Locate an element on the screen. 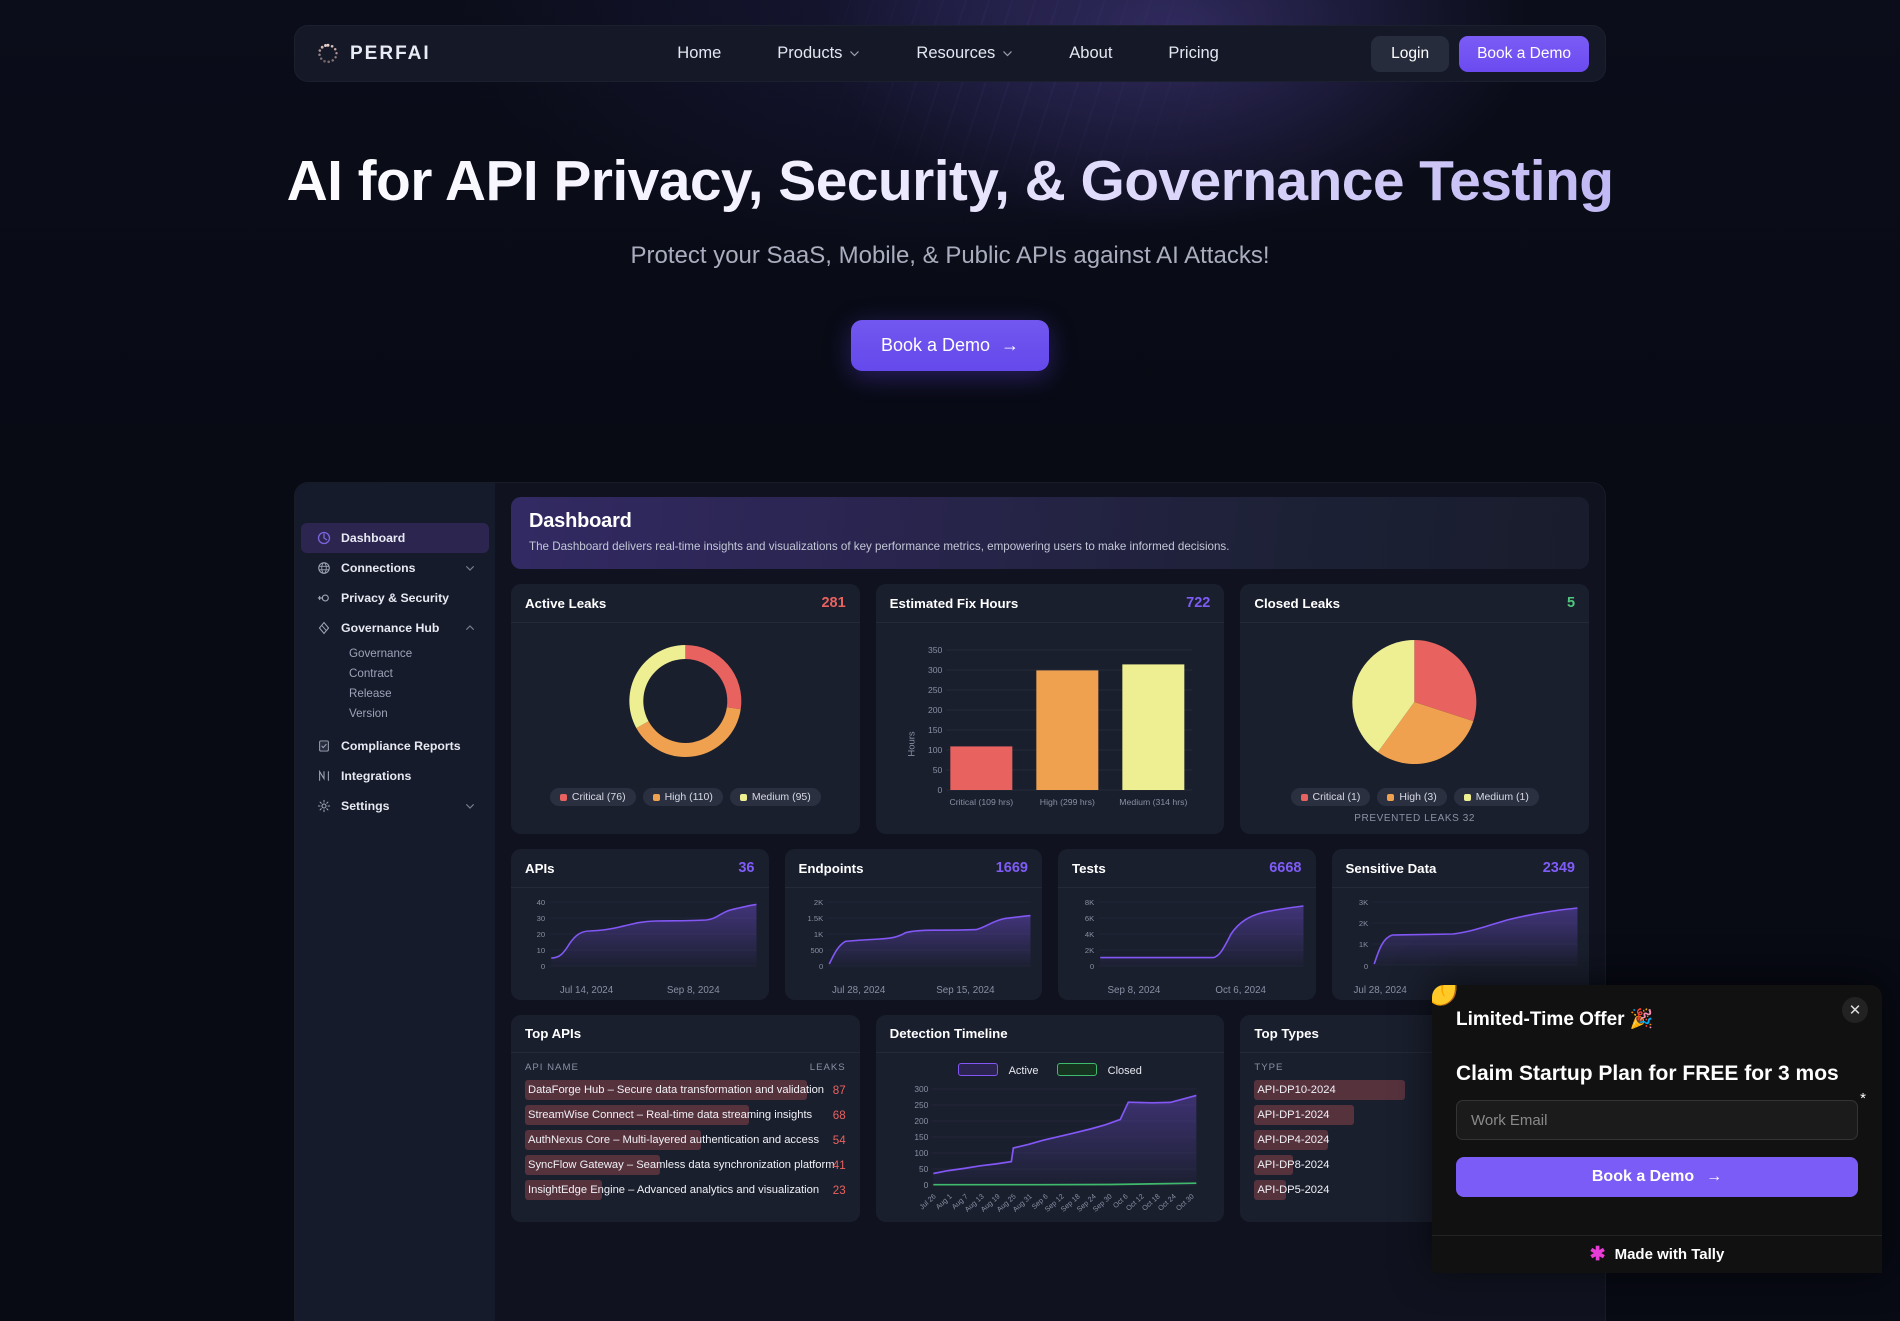  nav-actions: Login Book a Demo is located at coordinates (1480, 53).